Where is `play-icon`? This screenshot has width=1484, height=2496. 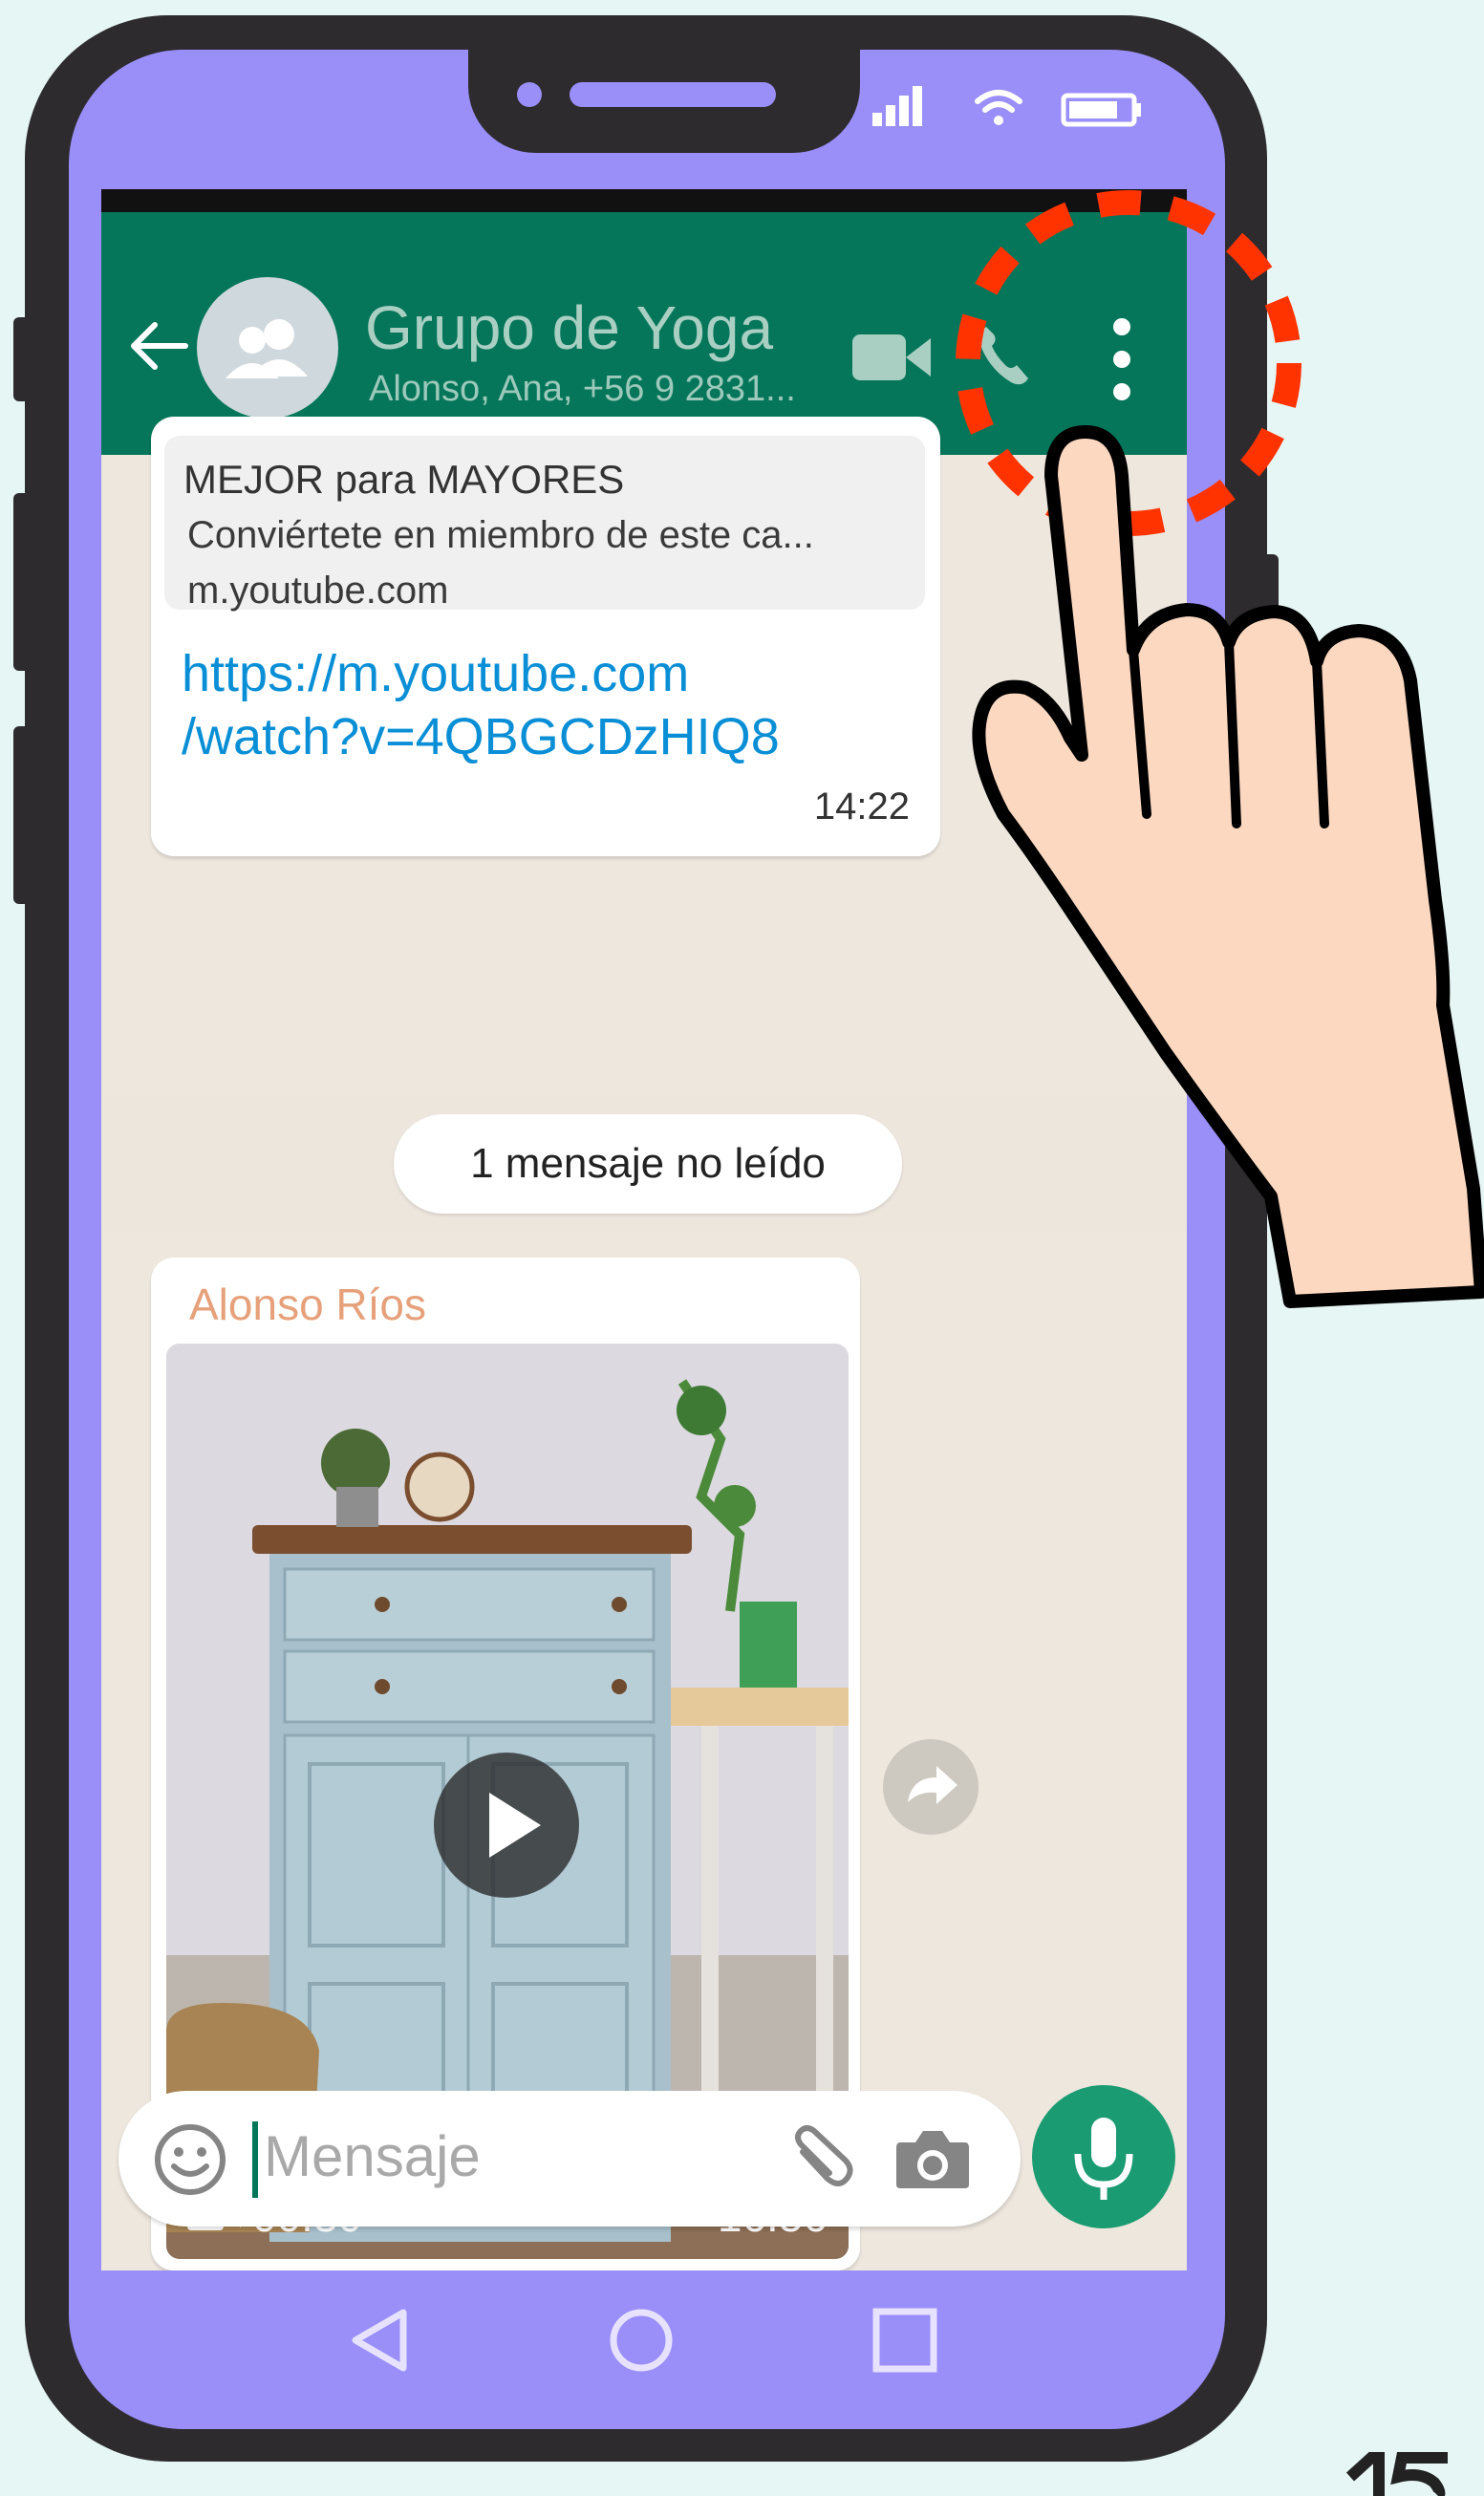 play-icon is located at coordinates (515, 1825).